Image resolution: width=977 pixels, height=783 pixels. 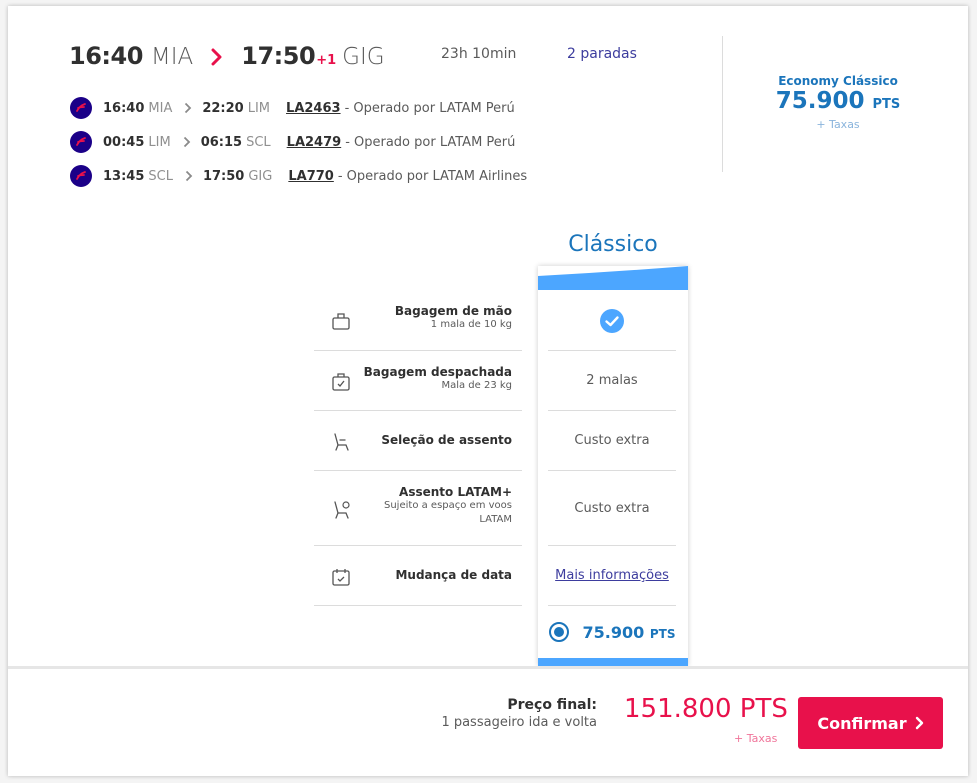 What do you see at coordinates (313, 108) in the screenshot?
I see `flight-number-link: LA2463` at bounding box center [313, 108].